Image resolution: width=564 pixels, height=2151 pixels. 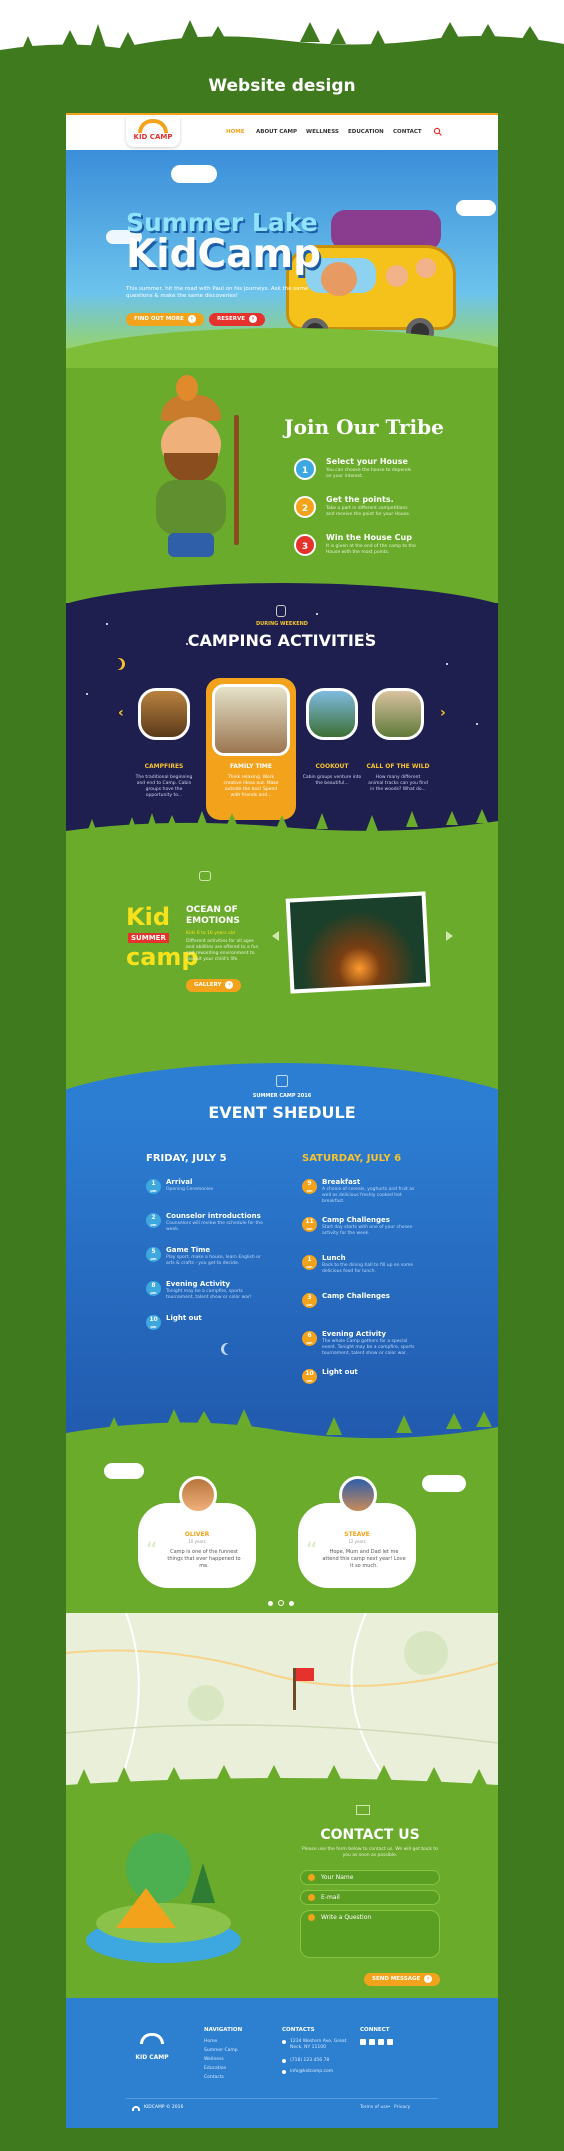 I want to click on event-title: Lunch, so click(x=334, y=1258).